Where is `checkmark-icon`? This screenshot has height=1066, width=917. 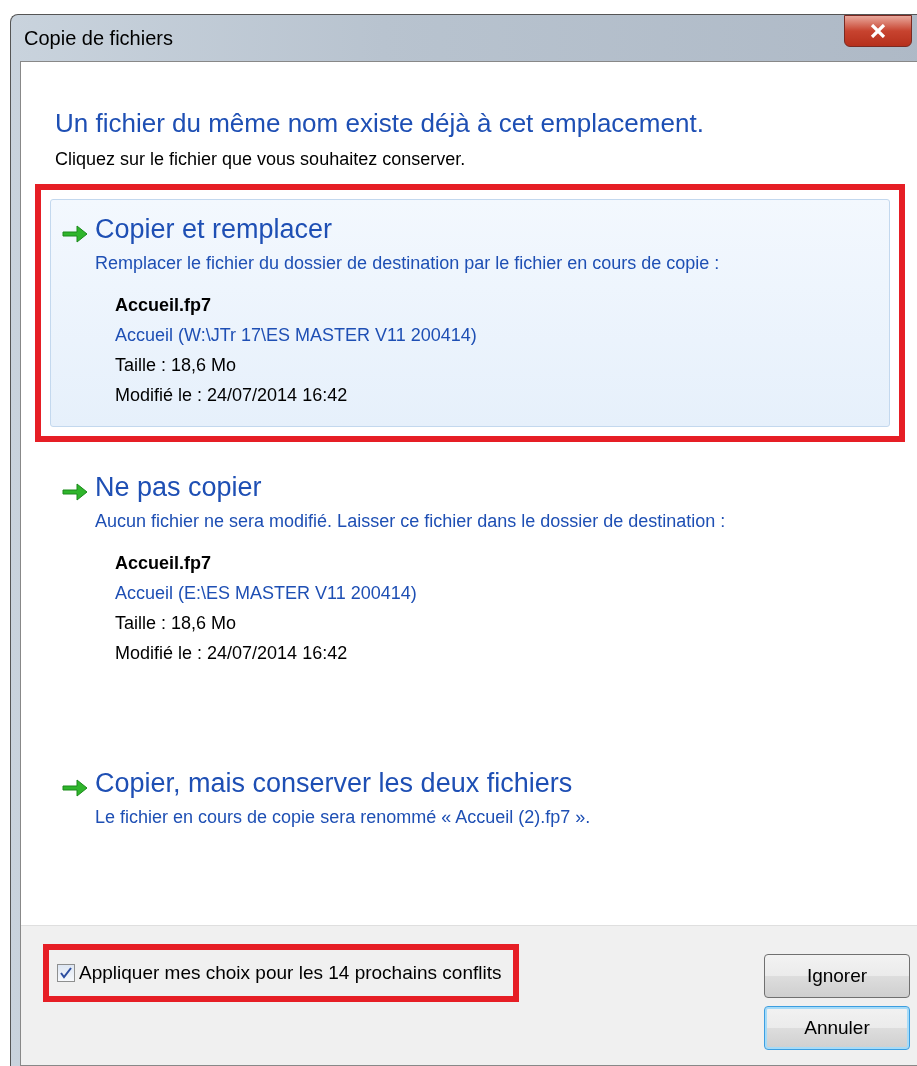 checkmark-icon is located at coordinates (66, 973).